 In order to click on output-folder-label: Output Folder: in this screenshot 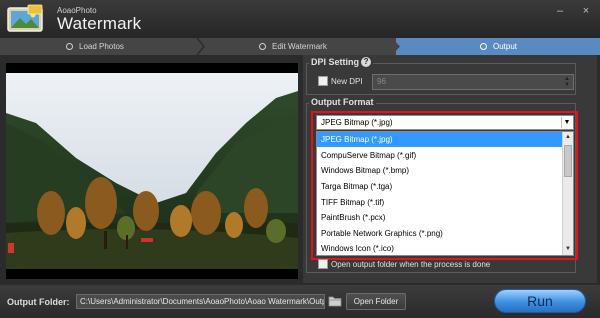, I will do `click(38, 302)`.